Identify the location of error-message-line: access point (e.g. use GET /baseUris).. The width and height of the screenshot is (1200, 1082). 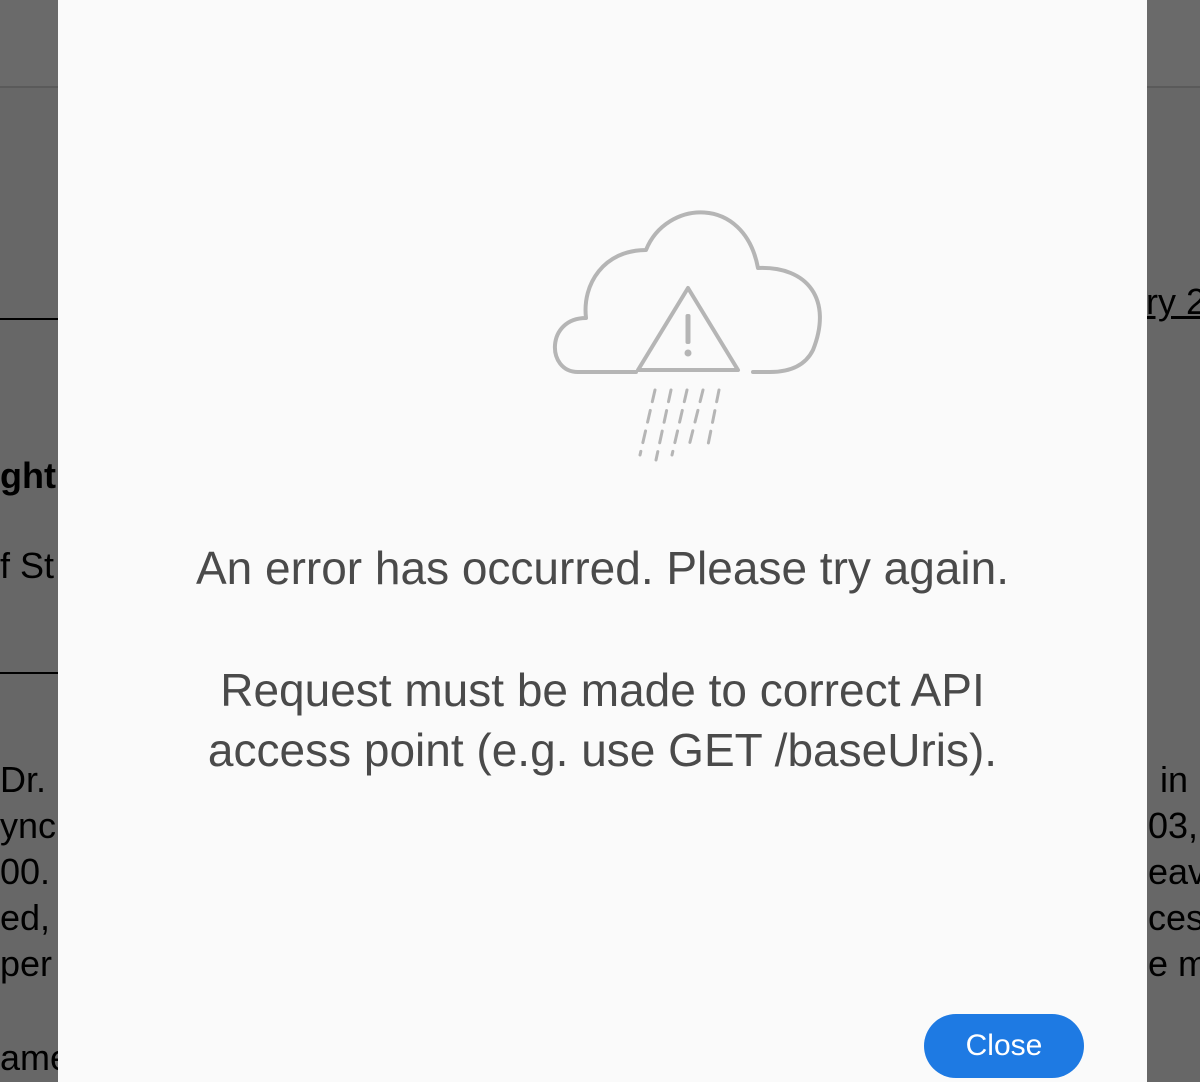
(602, 750).